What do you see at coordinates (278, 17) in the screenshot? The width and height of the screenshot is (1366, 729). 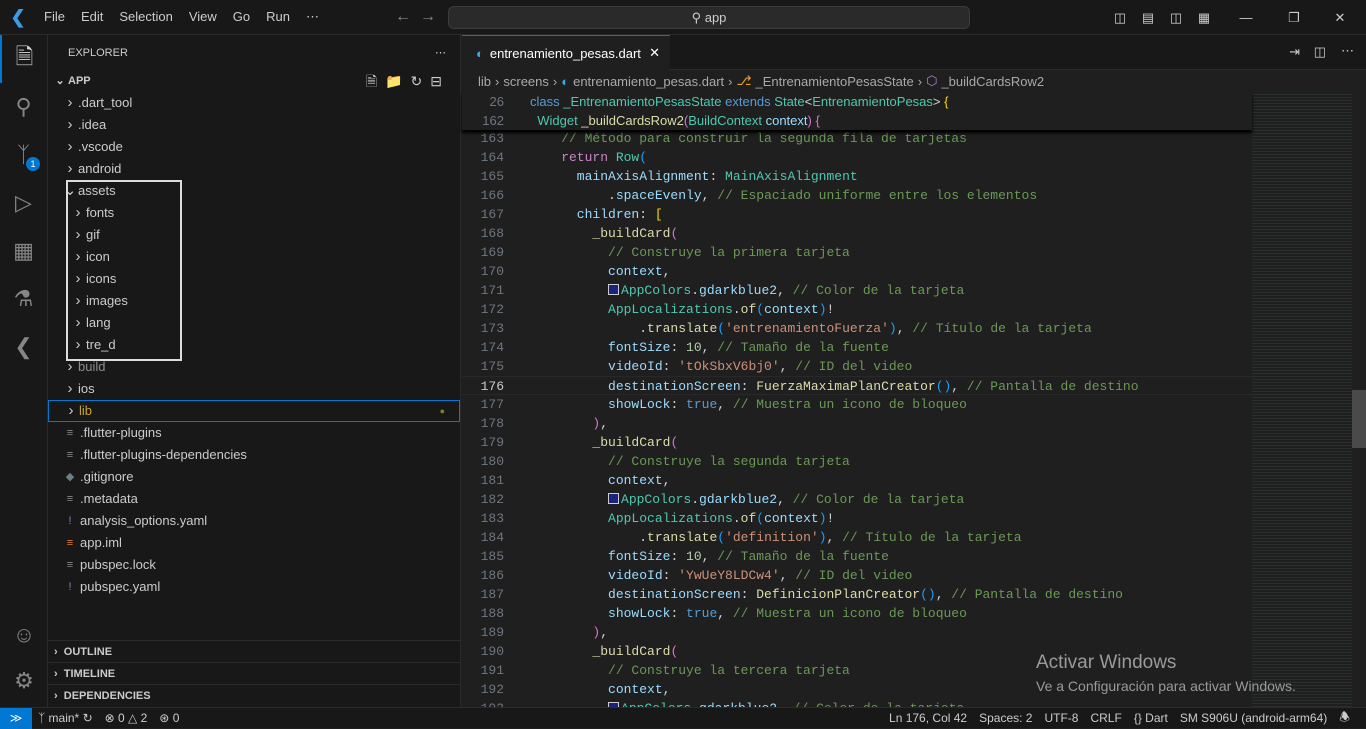 I see `menu-5: Run` at bounding box center [278, 17].